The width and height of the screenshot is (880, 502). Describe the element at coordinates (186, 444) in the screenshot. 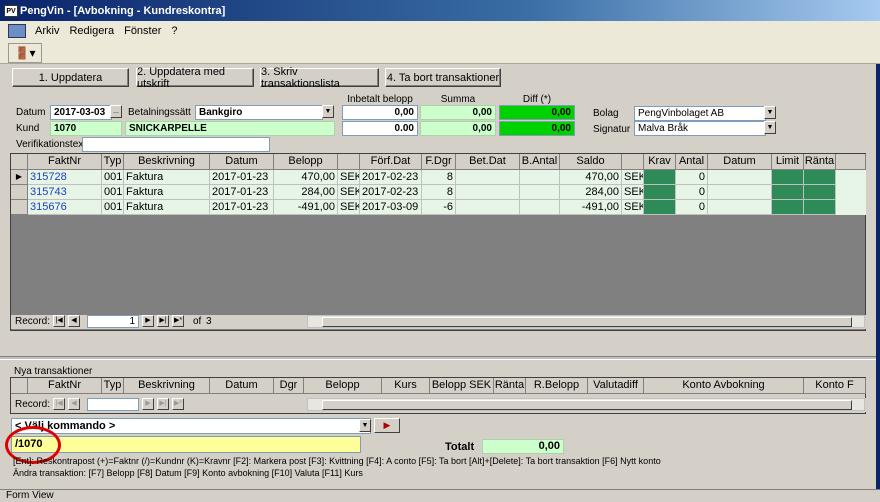

I see `command-input: /1070` at that location.